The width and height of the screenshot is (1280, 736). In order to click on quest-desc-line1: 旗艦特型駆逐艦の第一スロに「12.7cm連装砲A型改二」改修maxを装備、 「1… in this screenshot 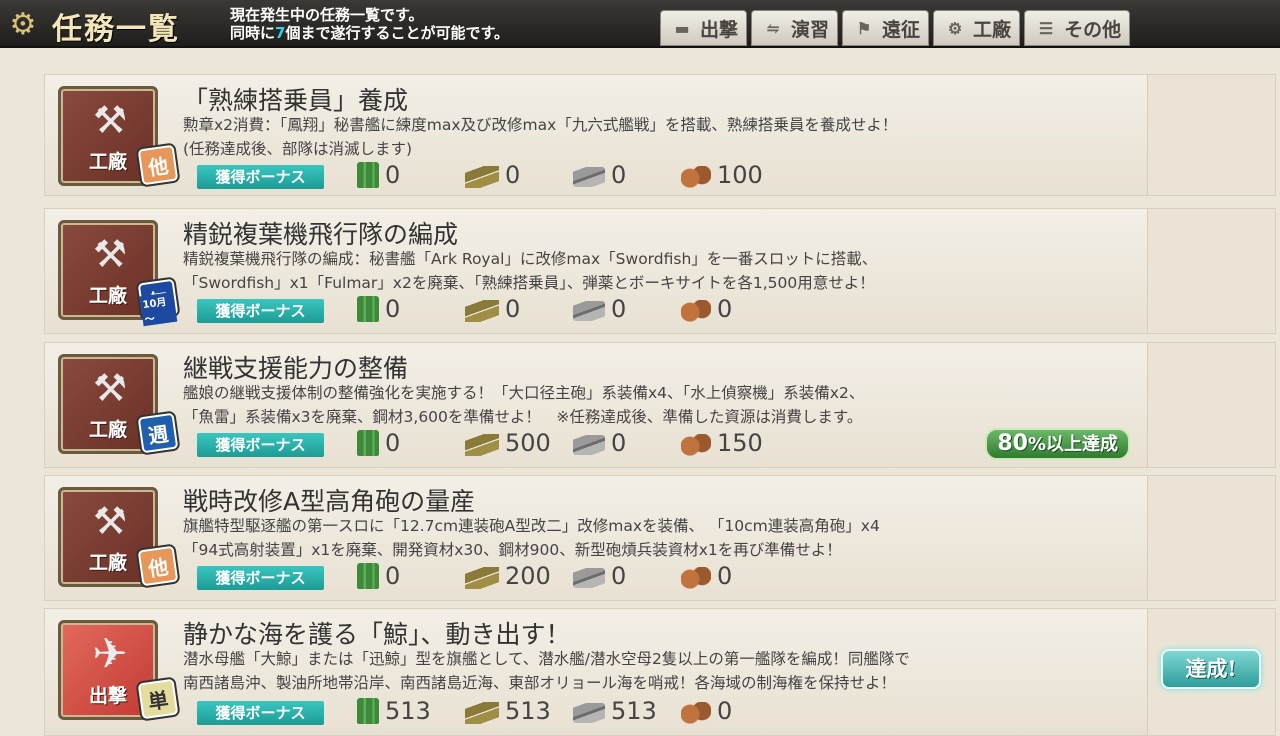, I will do `click(531, 526)`.